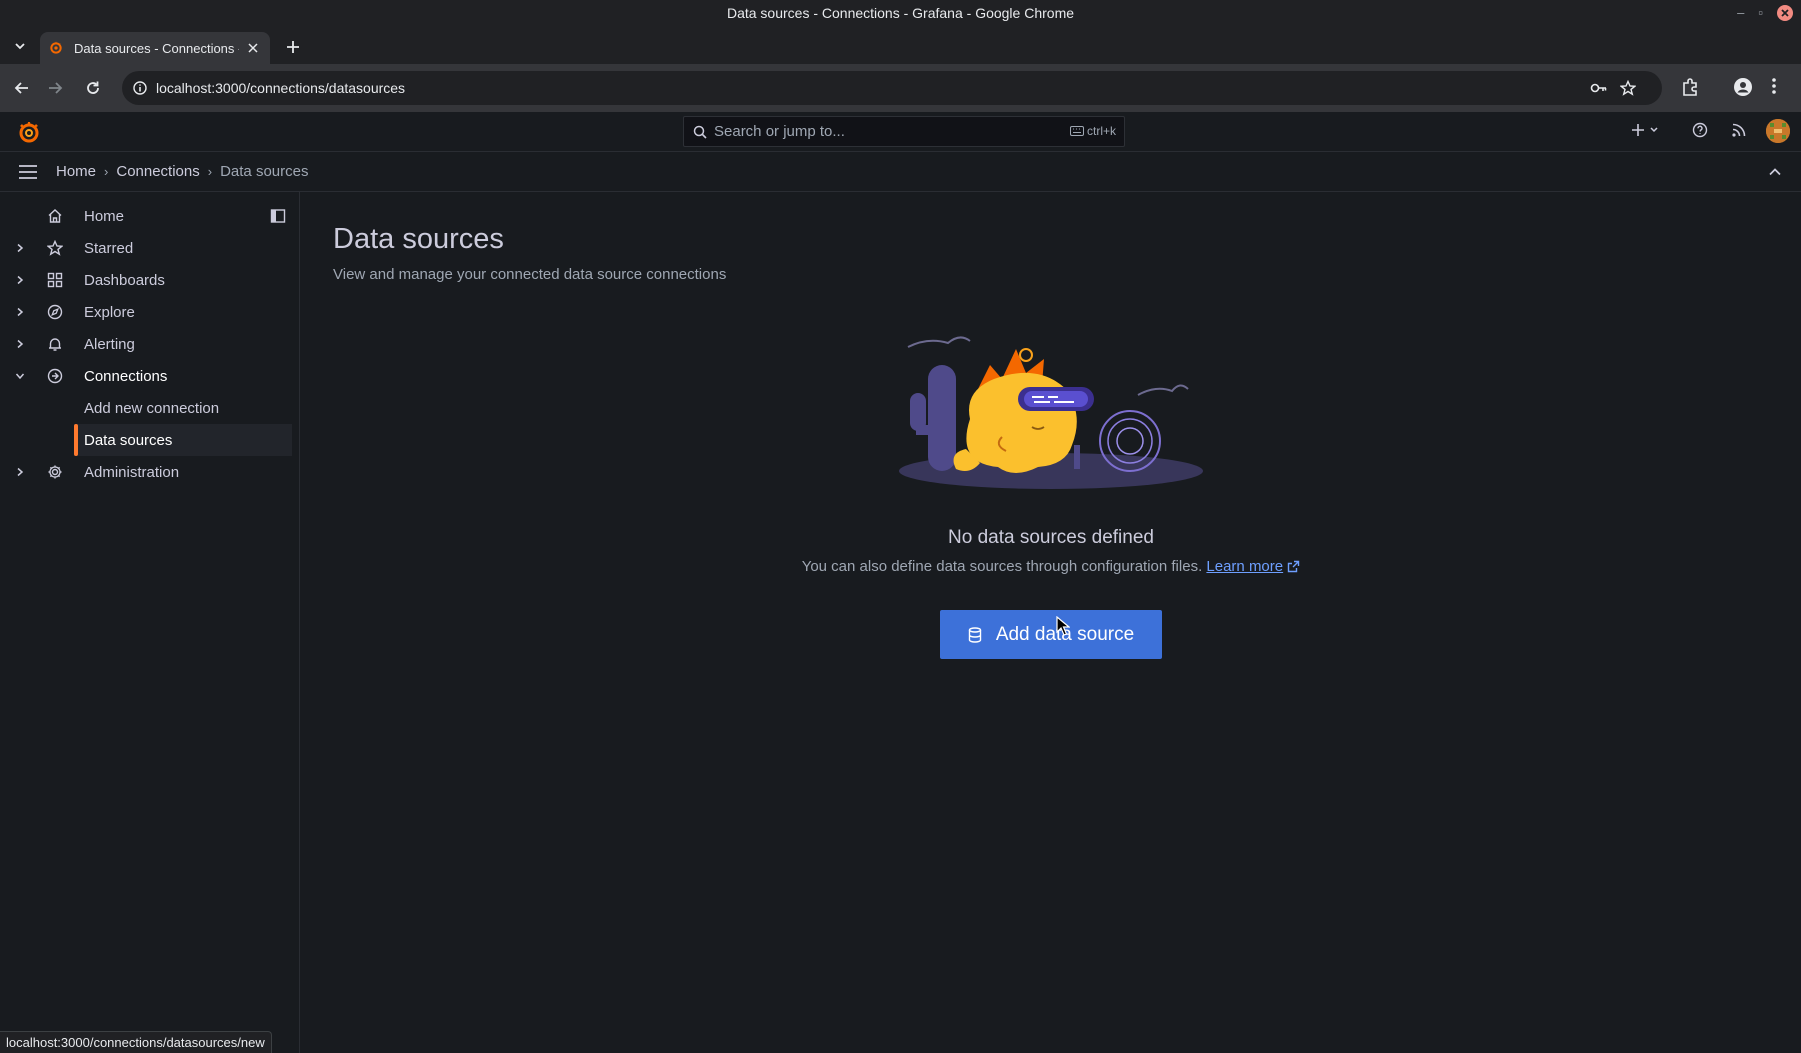 This screenshot has width=1801, height=1053. What do you see at coordinates (1785, 13) in the screenshot?
I see `close-window-icon` at bounding box center [1785, 13].